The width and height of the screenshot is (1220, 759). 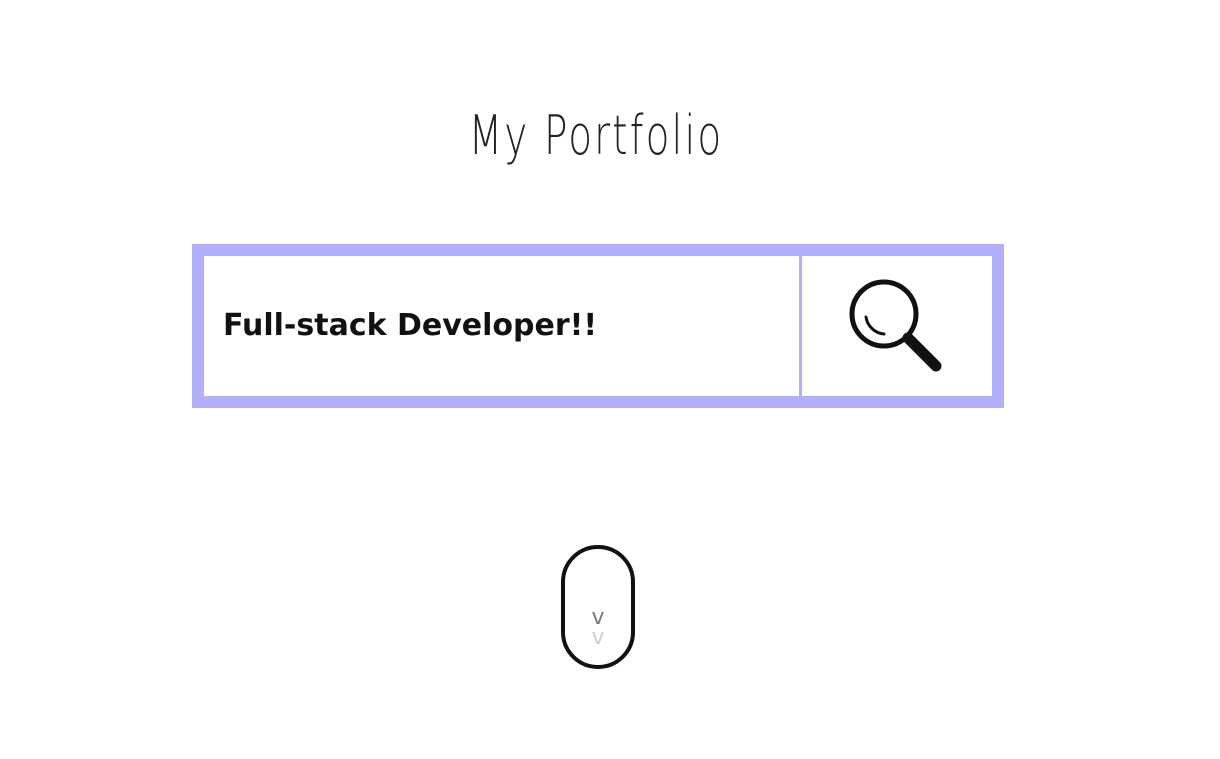 I want to click on search-box: Full-stack Developer!!, so click(x=598, y=326).